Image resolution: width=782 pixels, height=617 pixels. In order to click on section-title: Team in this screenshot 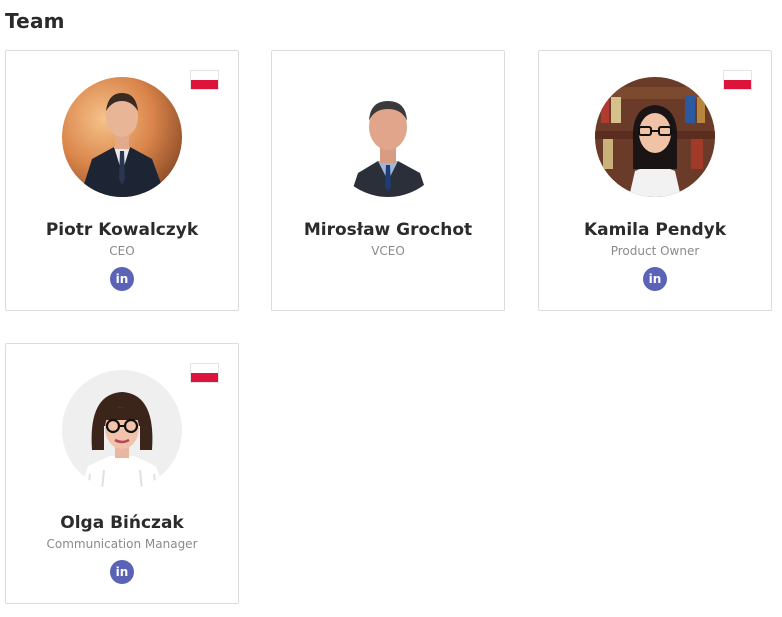, I will do `click(35, 21)`.